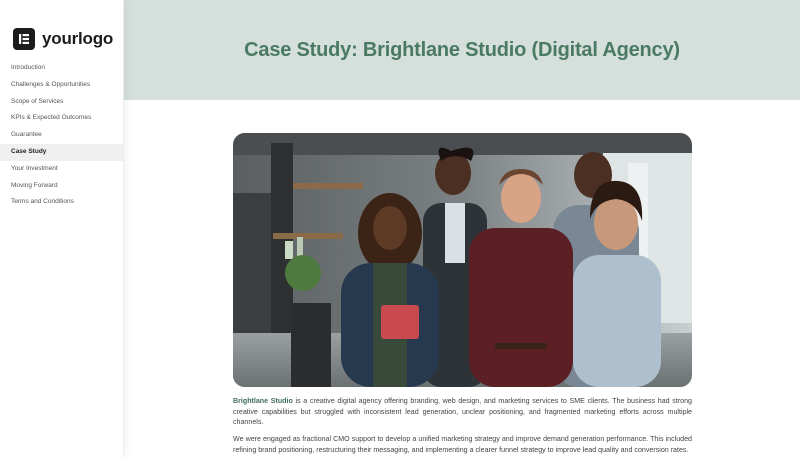 The width and height of the screenshot is (800, 457). I want to click on brand-name: Brightlane Studio, so click(263, 401).